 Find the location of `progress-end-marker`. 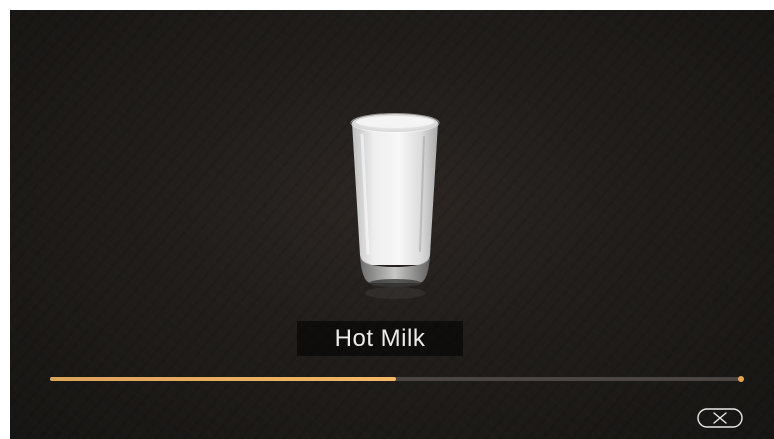

progress-end-marker is located at coordinates (741, 379).